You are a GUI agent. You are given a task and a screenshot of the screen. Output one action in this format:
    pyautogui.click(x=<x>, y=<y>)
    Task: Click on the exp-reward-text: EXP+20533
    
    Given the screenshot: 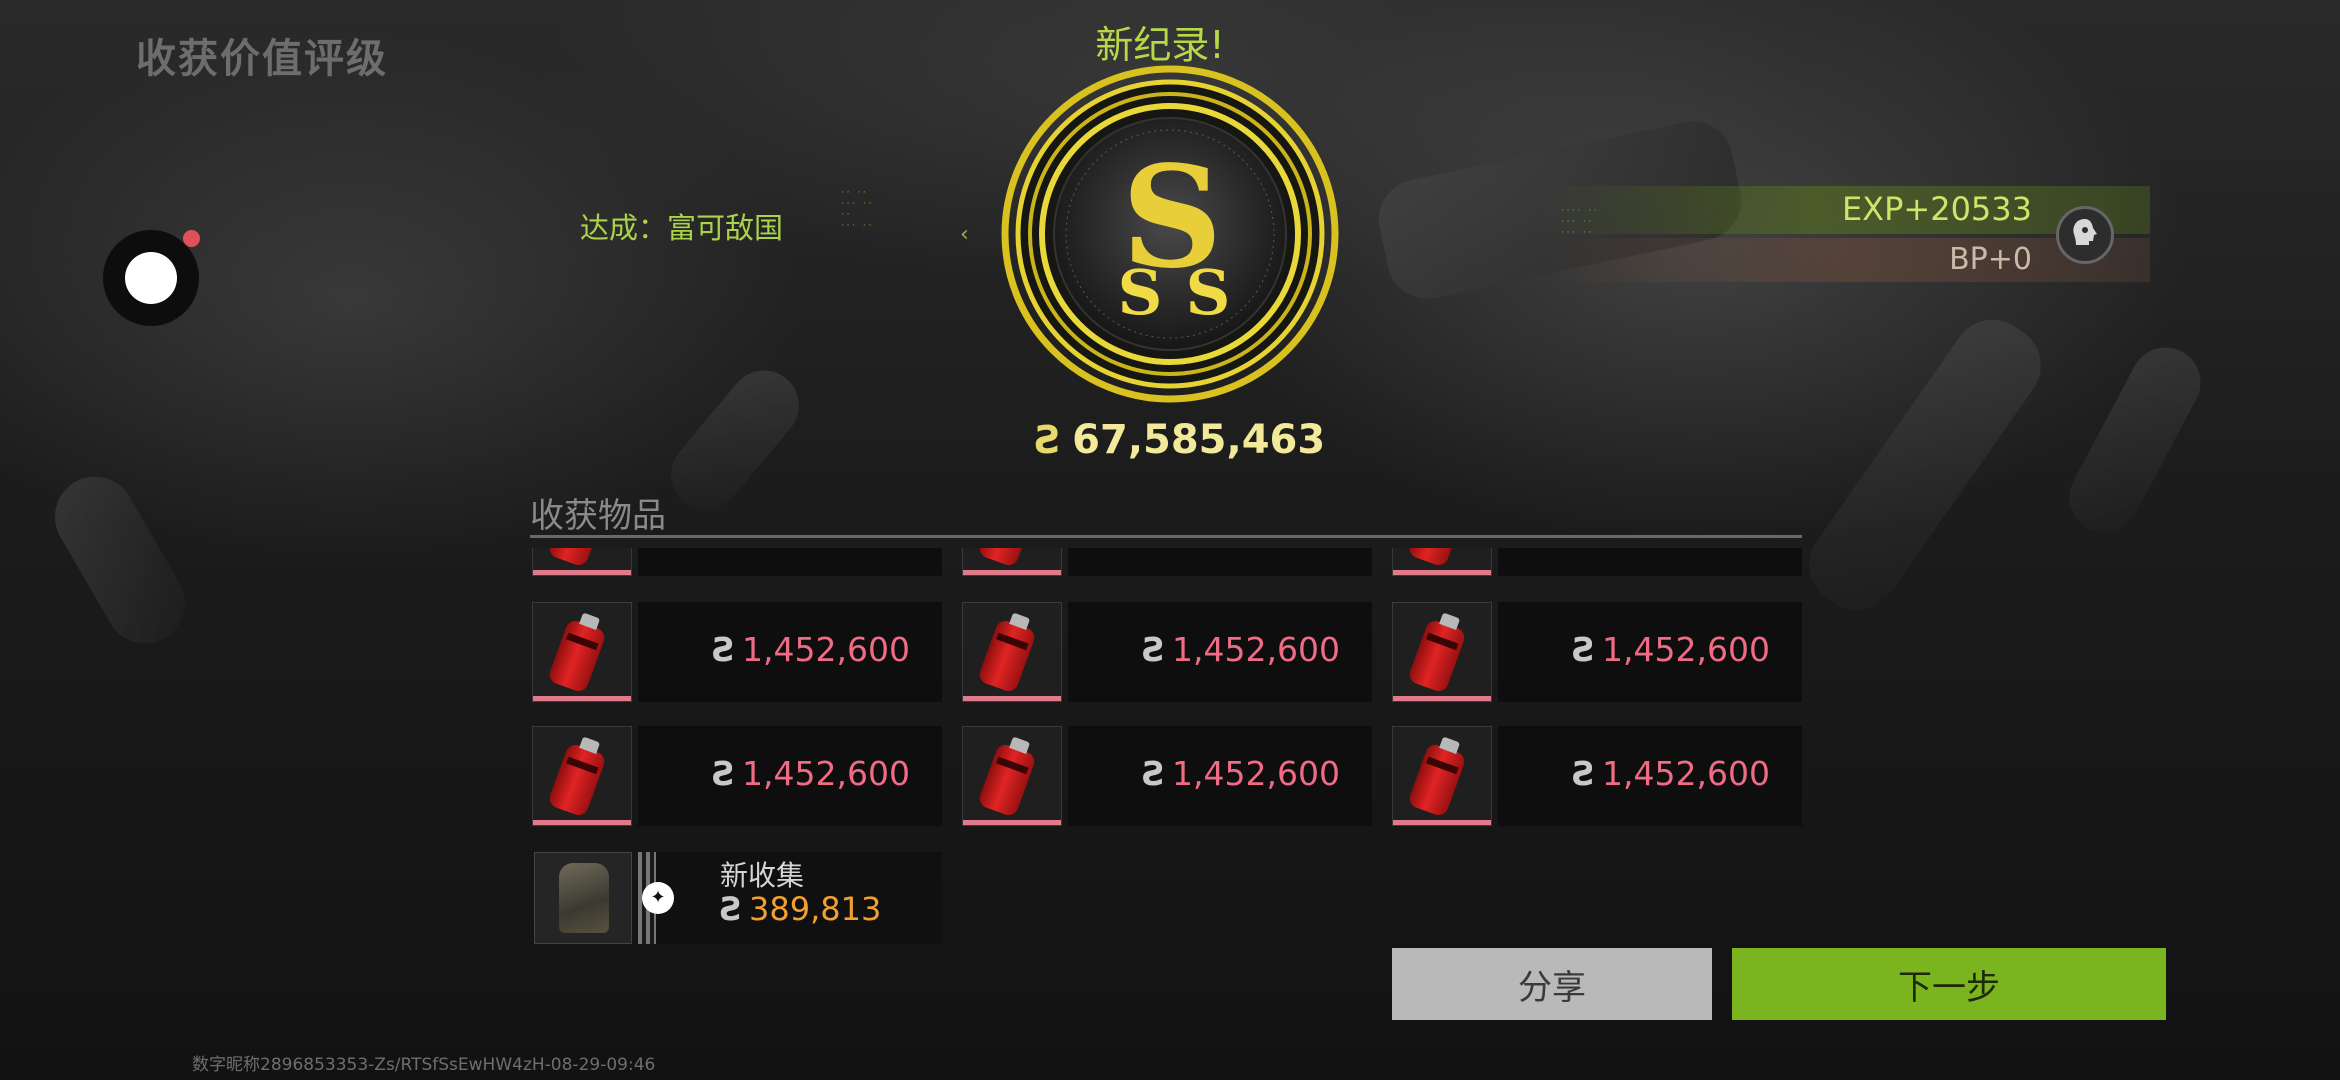 What is the action you would take?
    pyautogui.click(x=1936, y=209)
    